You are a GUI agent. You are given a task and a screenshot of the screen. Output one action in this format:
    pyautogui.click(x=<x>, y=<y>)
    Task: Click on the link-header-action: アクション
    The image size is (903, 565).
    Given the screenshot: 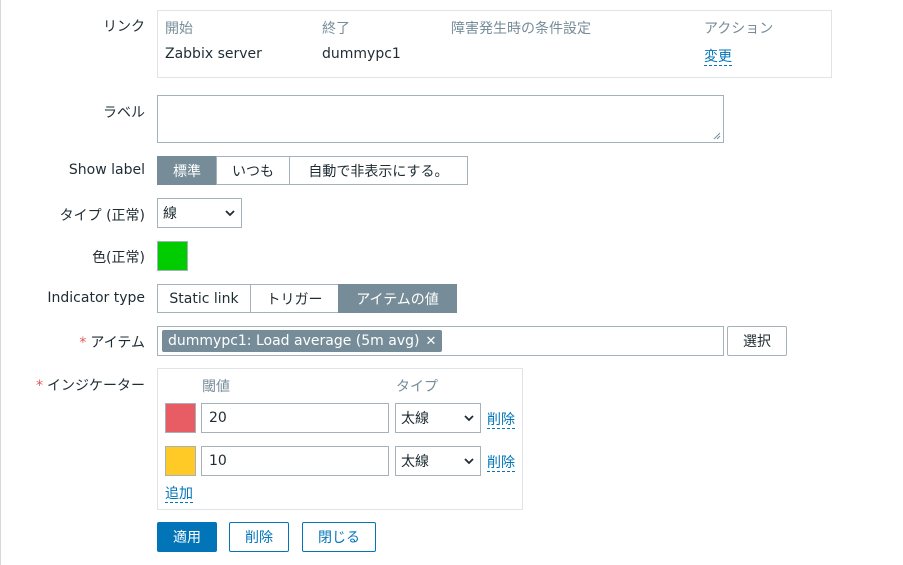 What is the action you would take?
    pyautogui.click(x=739, y=29)
    